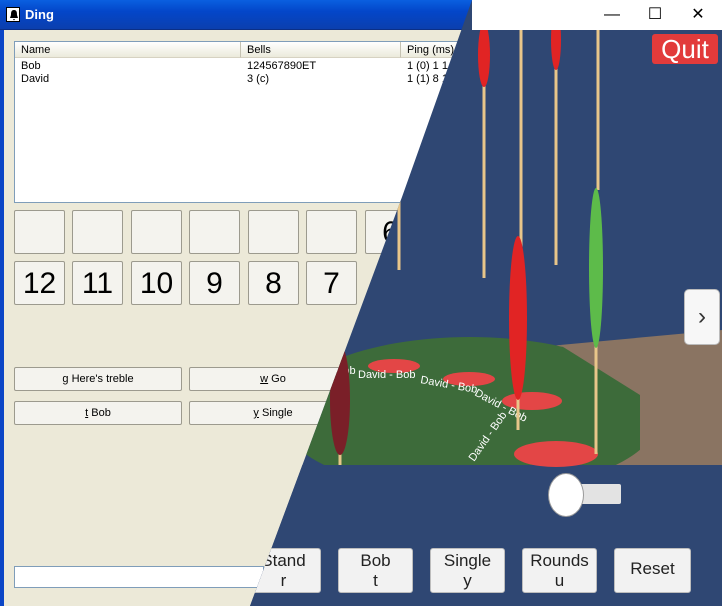 This screenshot has height=606, width=722. Describe the element at coordinates (556, 454) in the screenshot. I see `mat` at that location.